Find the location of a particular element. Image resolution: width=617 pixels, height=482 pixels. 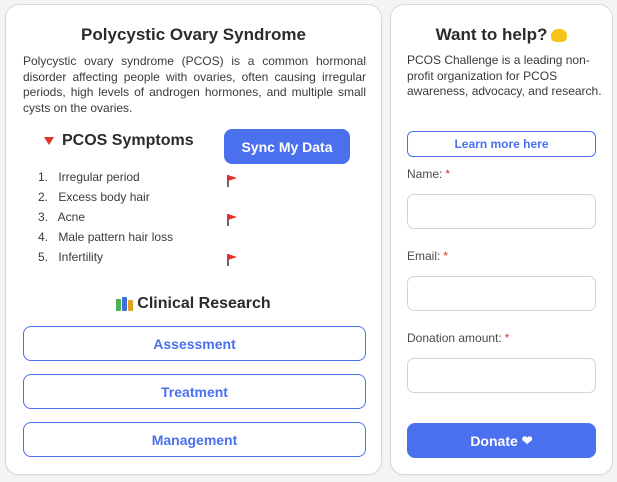

symptom-label: Acne is located at coordinates (71, 217).